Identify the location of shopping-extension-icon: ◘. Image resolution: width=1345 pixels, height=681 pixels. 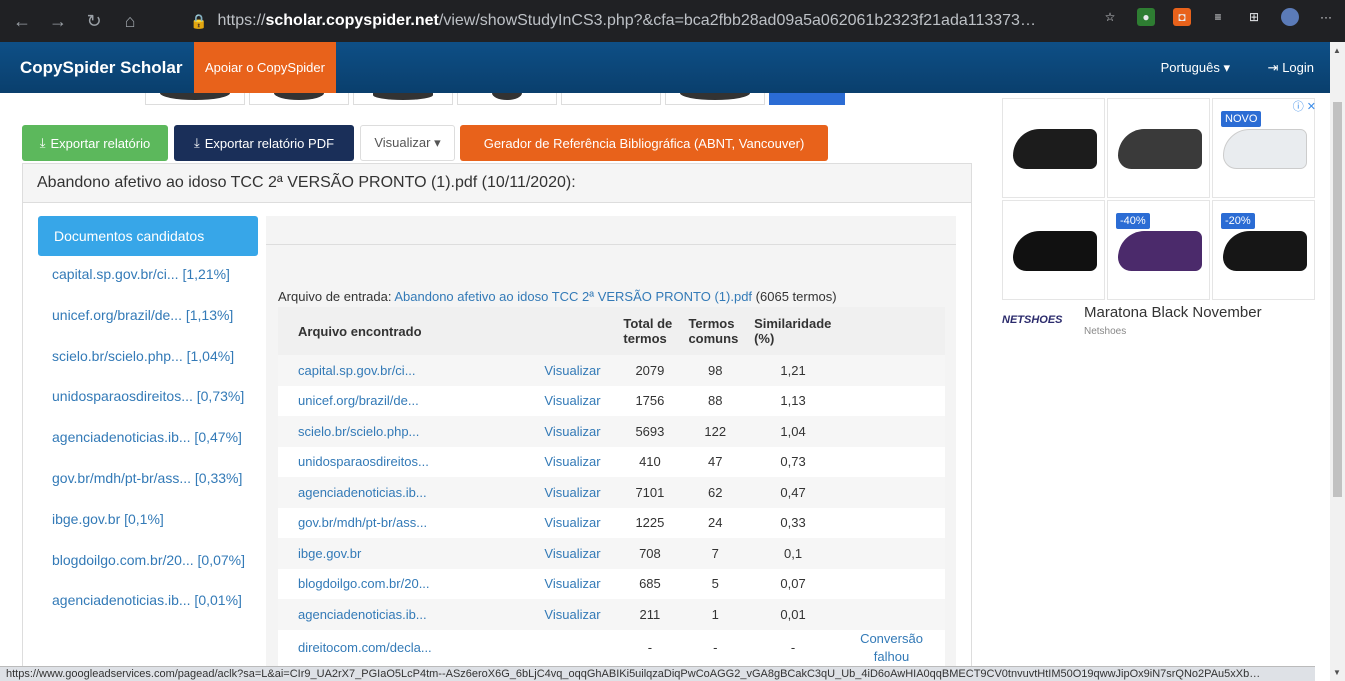
(1182, 17).